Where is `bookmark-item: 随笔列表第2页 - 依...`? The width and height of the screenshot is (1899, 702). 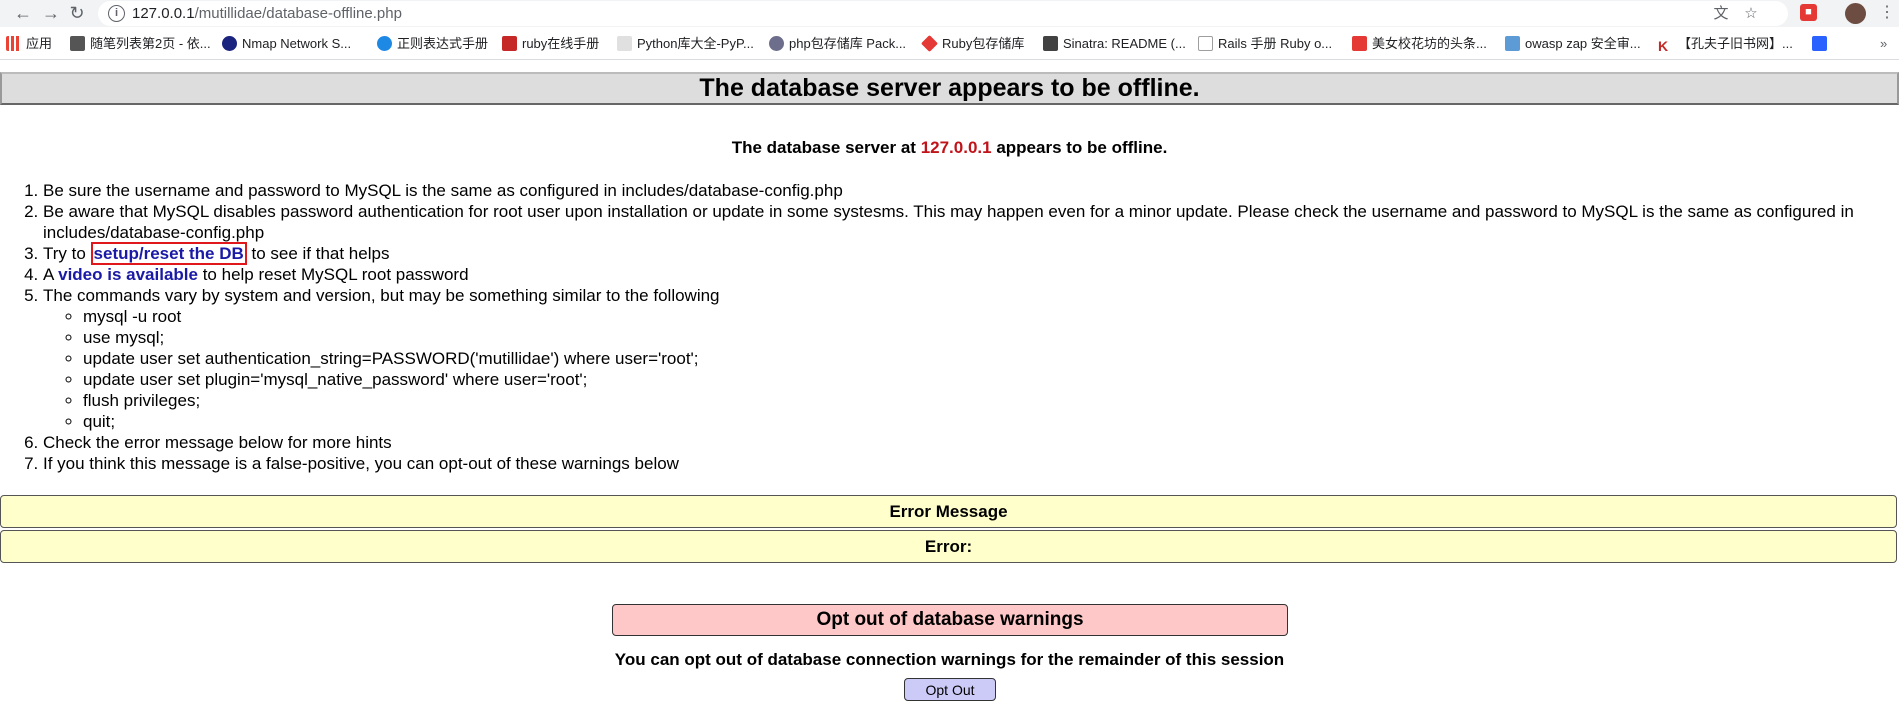 bookmark-item: 随笔列表第2页 - 依... is located at coordinates (140, 44).